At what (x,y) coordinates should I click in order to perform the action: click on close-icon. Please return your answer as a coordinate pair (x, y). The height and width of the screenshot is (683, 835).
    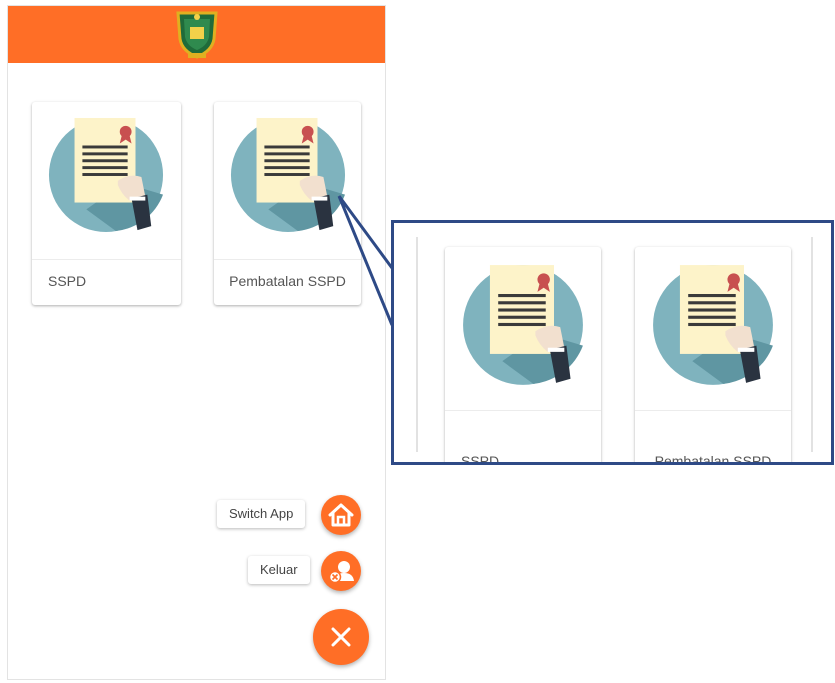
    Looking at the image, I should click on (341, 637).